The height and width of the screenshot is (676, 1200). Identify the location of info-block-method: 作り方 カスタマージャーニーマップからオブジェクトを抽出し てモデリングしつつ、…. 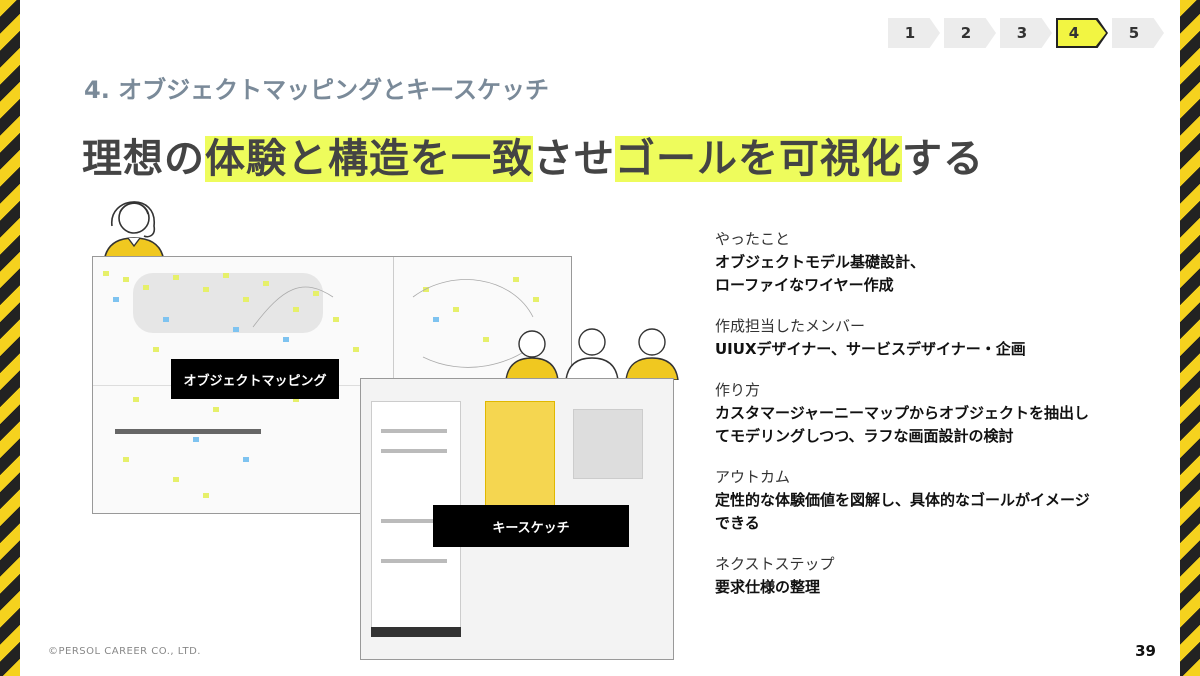
(935, 413).